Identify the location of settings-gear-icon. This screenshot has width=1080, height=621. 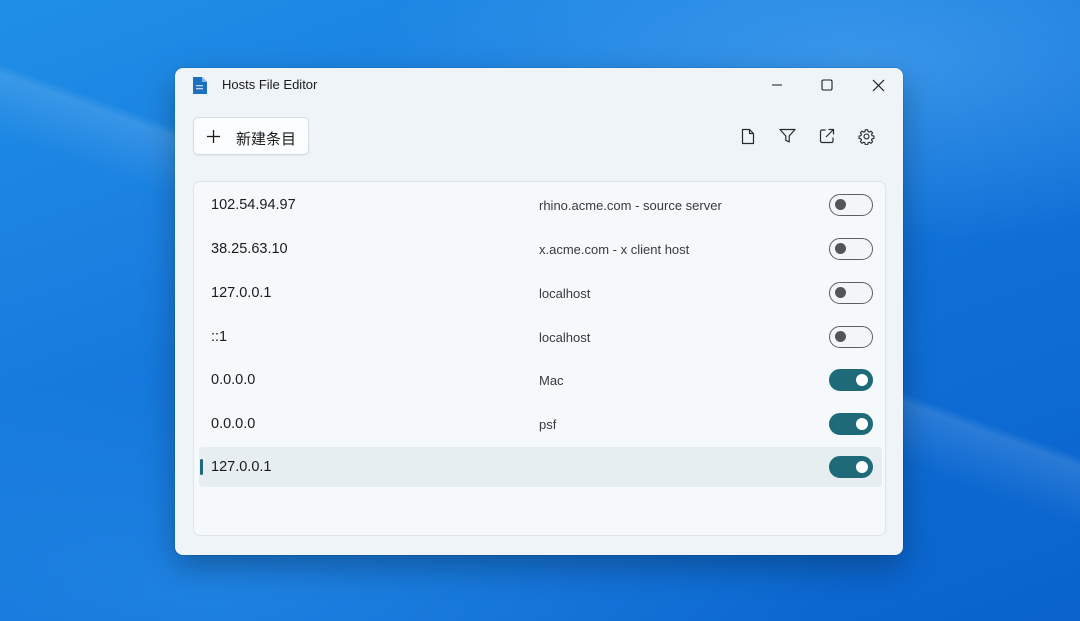
(866, 136).